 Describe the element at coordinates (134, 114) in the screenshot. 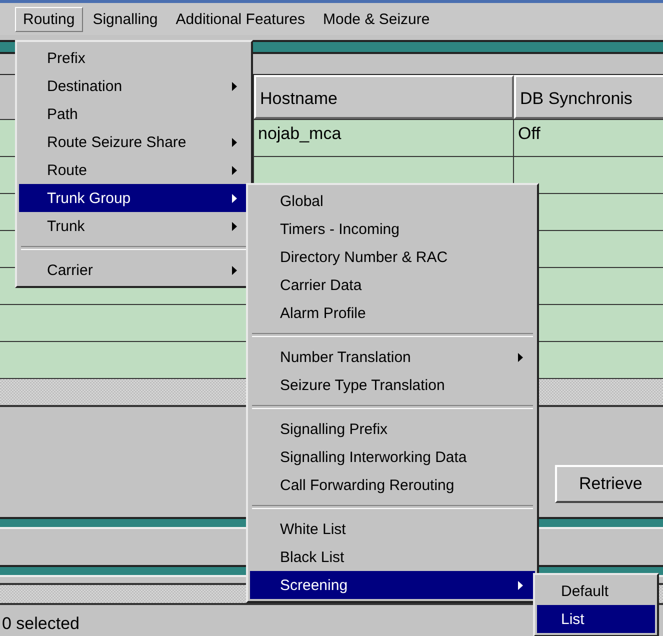

I see `menu-item: Path` at that location.